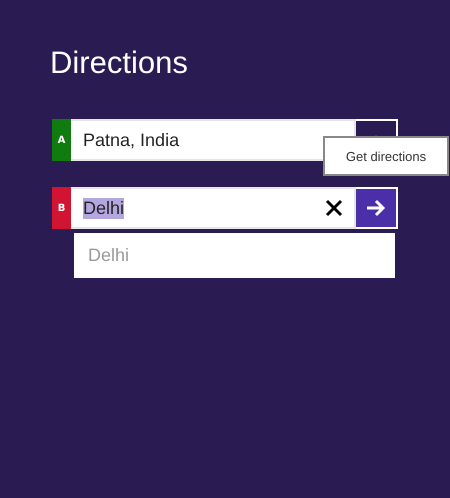 Image resolution: width=450 pixels, height=498 pixels. Describe the element at coordinates (61, 140) in the screenshot. I see `waypoint-marker: A` at that location.